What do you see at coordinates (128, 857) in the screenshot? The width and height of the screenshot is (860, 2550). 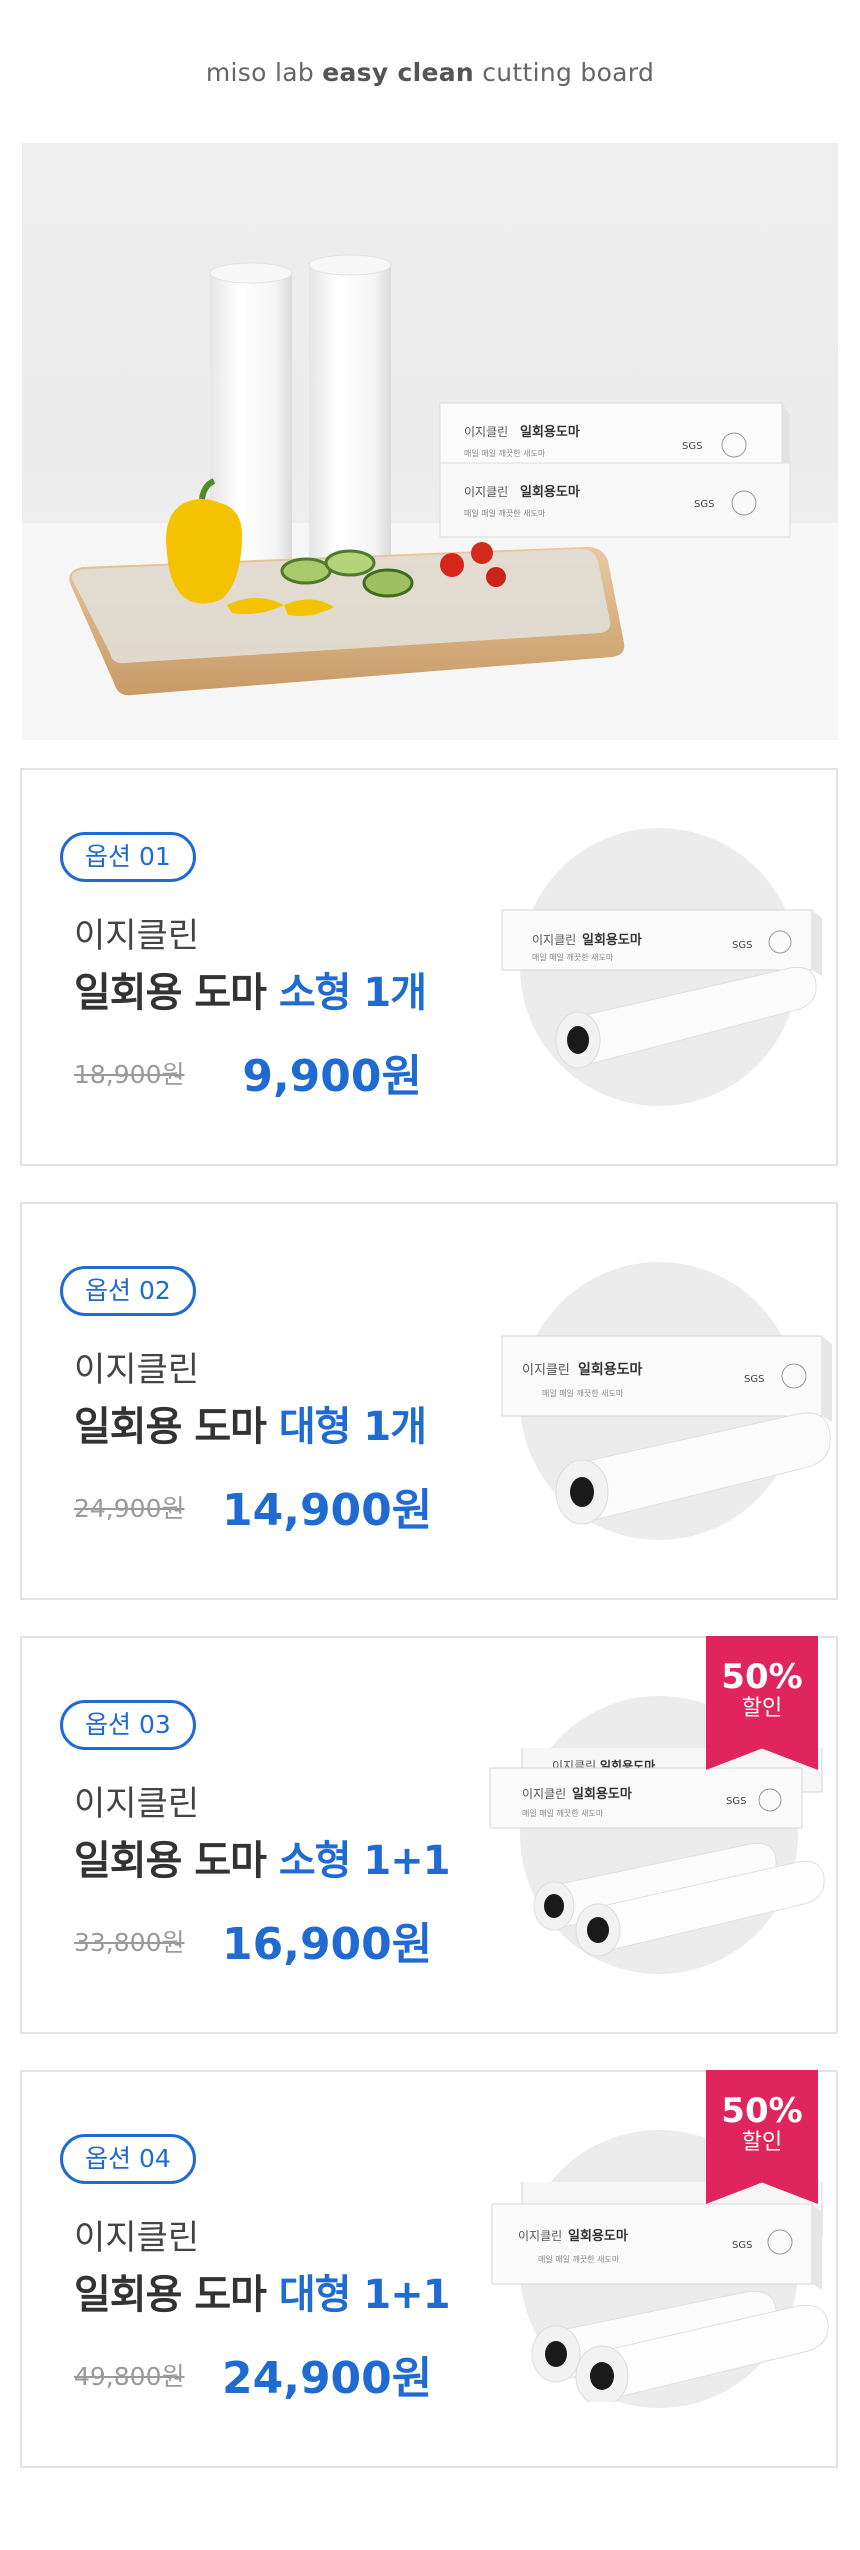 I see `option-label-pill: 옵션 01` at bounding box center [128, 857].